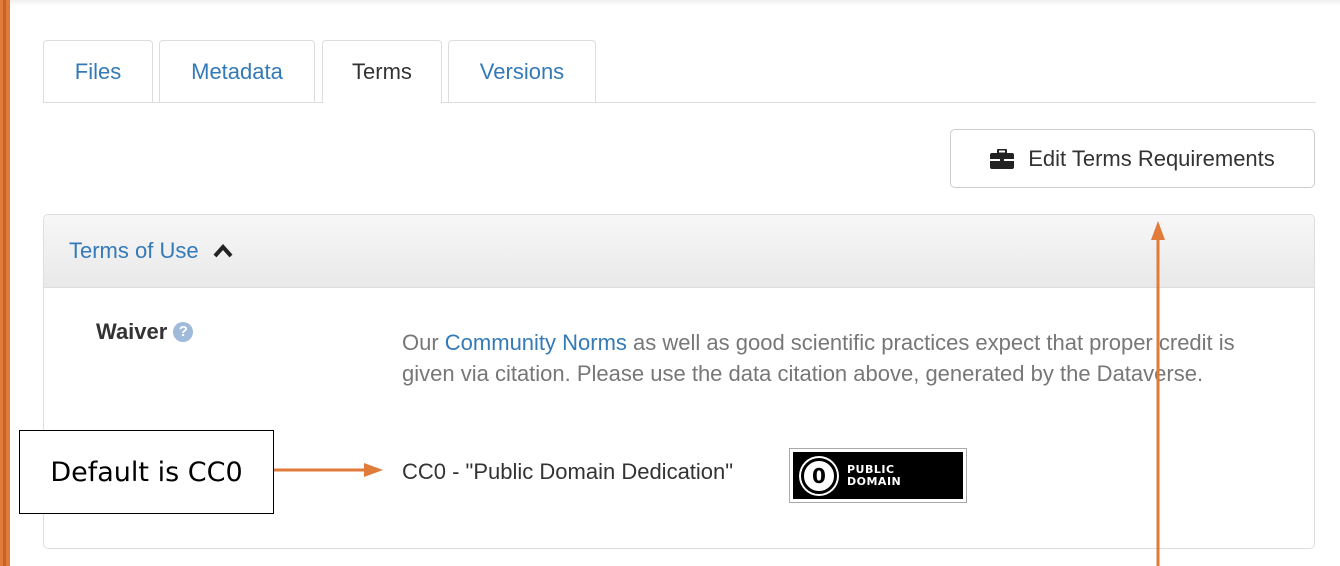 The width and height of the screenshot is (1340, 566). Describe the element at coordinates (675, 3) in the screenshot. I see `top-shadow` at that location.